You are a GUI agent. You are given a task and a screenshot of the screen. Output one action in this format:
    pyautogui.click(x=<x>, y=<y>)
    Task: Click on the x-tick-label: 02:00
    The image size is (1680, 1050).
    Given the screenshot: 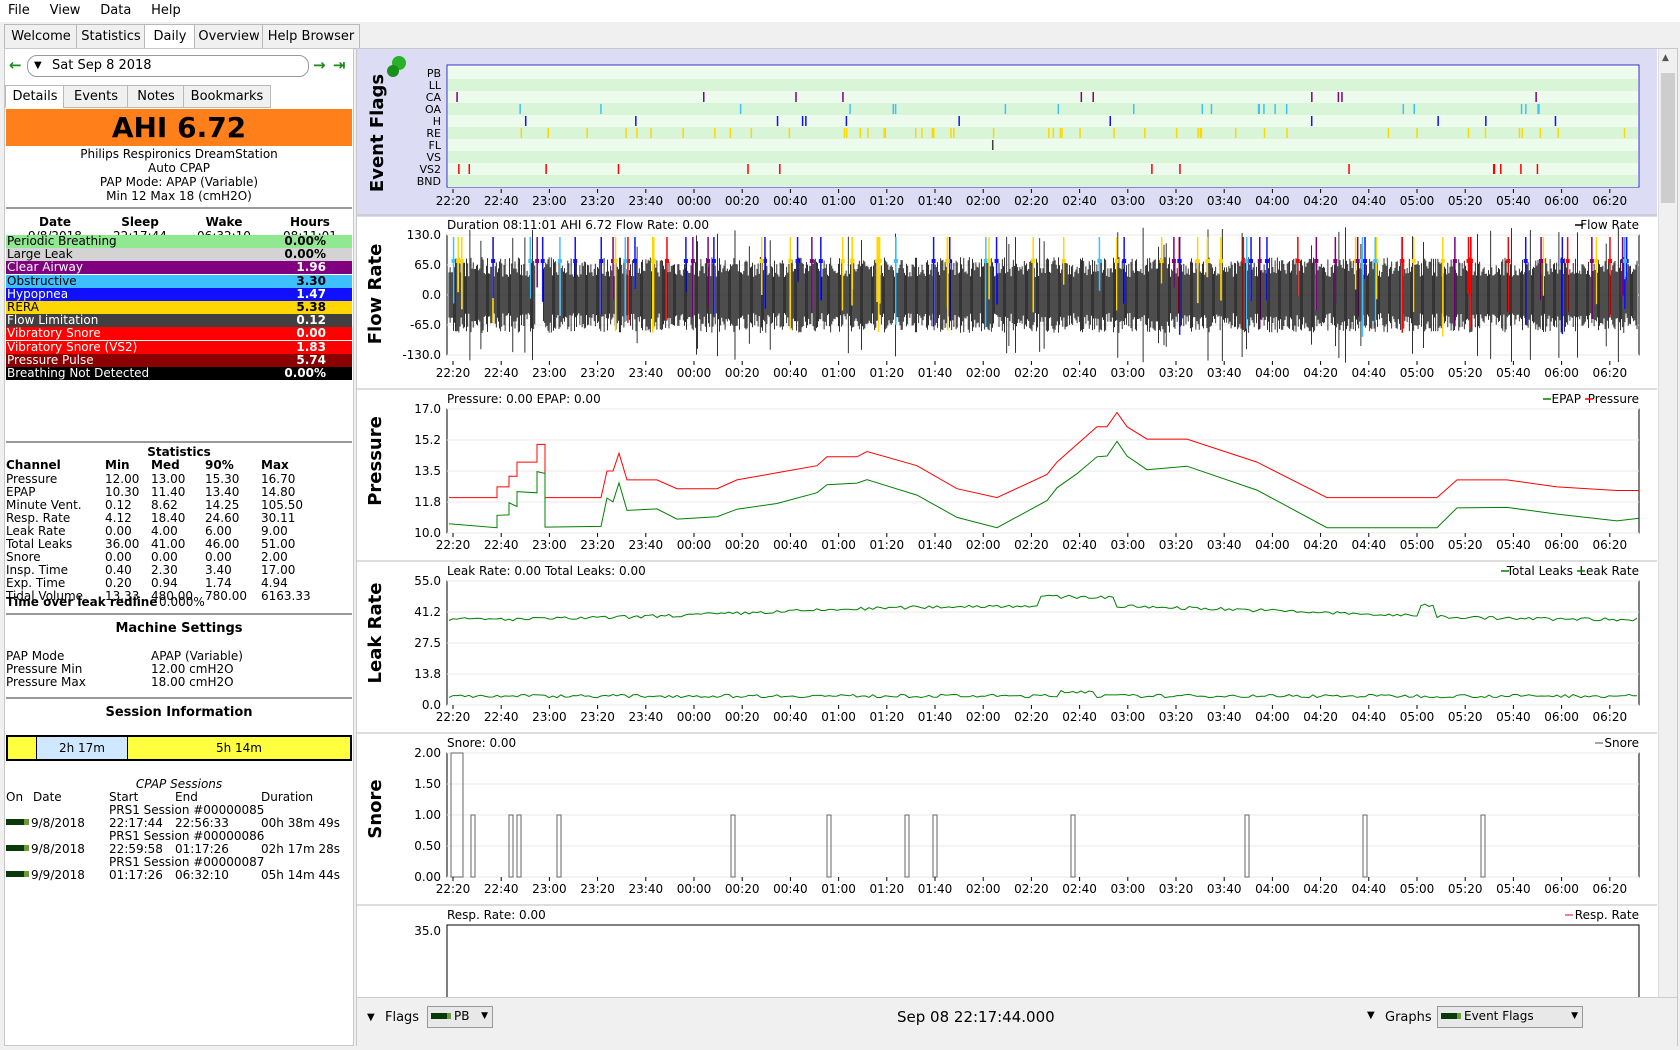 What is the action you would take?
    pyautogui.click(x=983, y=717)
    